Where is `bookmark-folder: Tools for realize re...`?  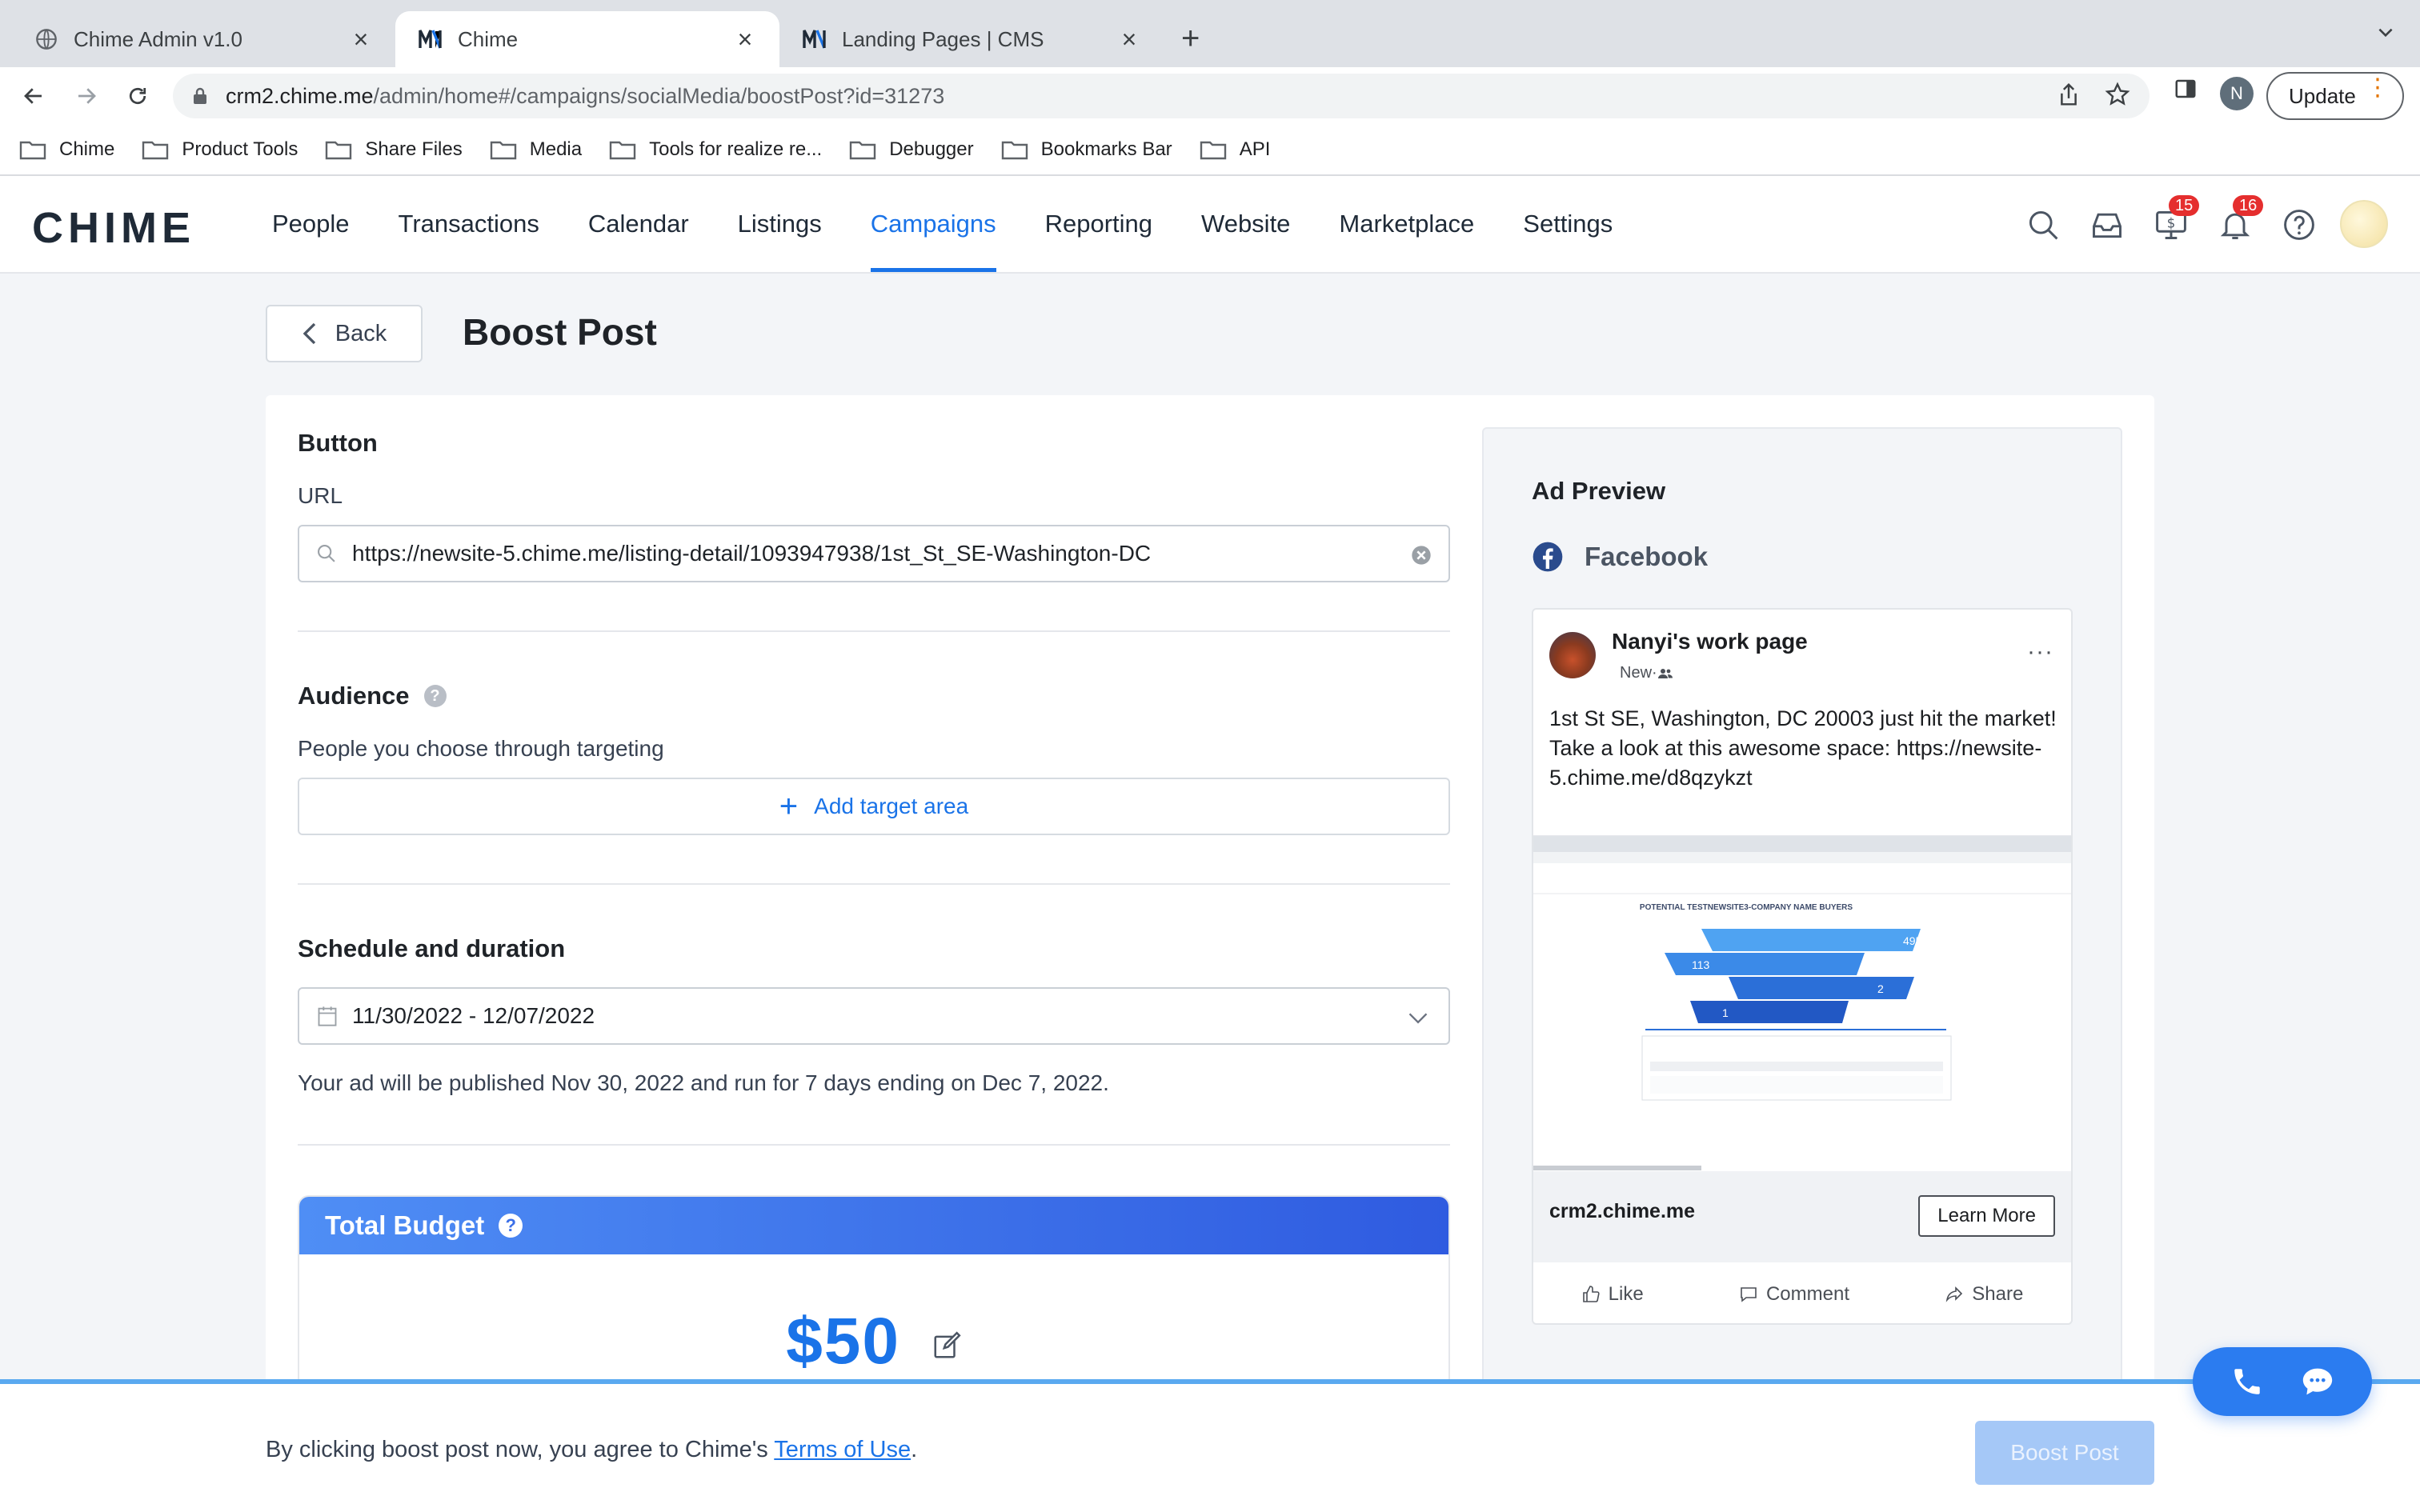 bookmark-folder: Tools for realize re... is located at coordinates (715, 149).